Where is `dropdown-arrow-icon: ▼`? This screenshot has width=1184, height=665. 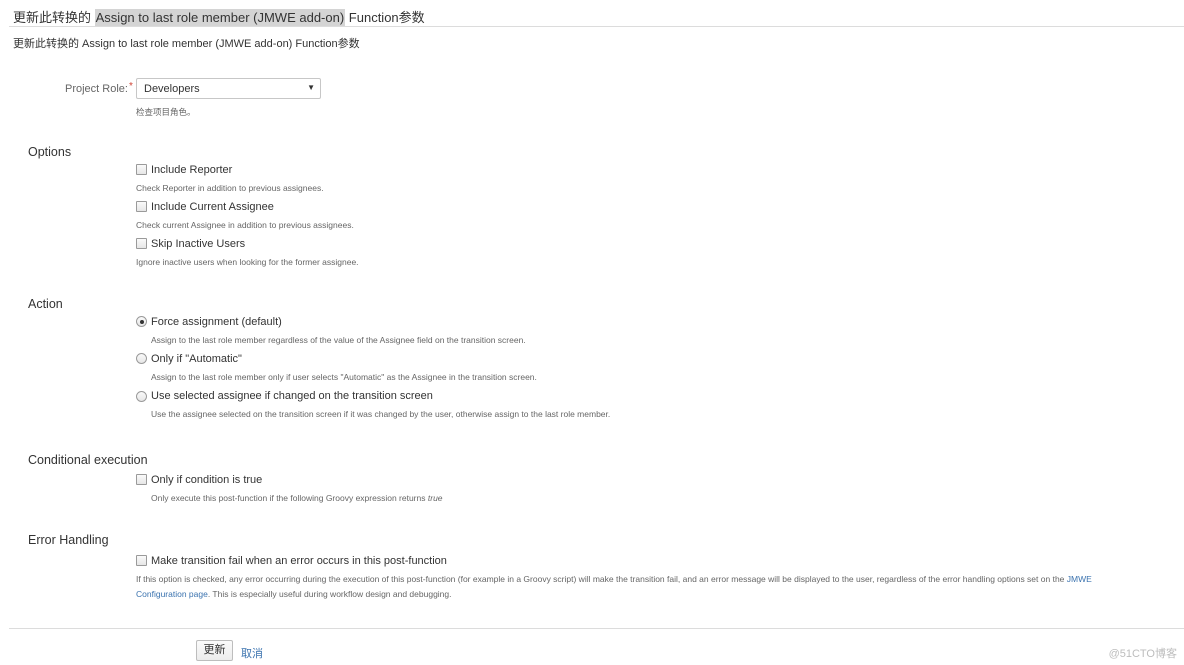 dropdown-arrow-icon: ▼ is located at coordinates (311, 87).